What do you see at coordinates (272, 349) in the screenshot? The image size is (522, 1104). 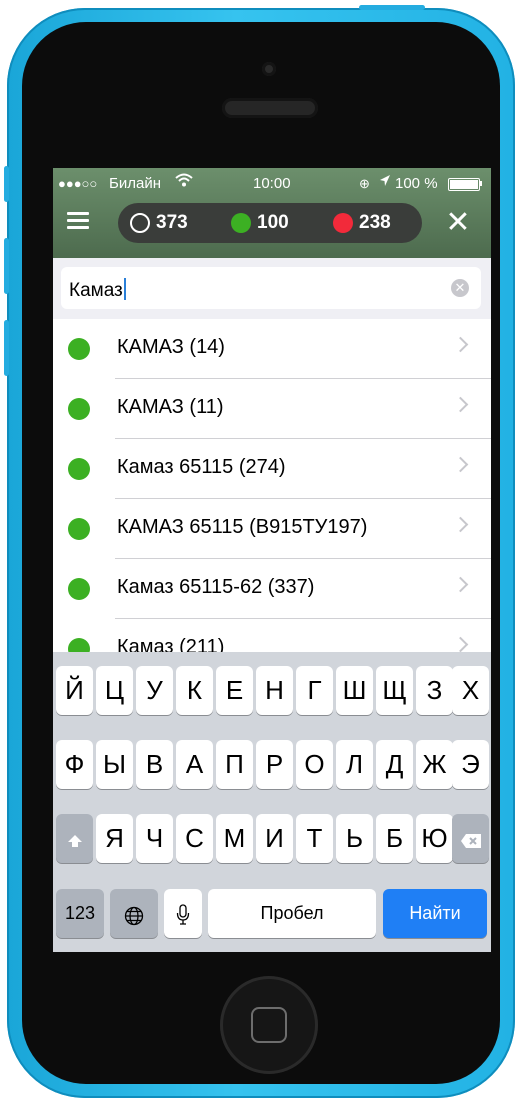 I see `list-item: КАМАЗ (14)` at bounding box center [272, 349].